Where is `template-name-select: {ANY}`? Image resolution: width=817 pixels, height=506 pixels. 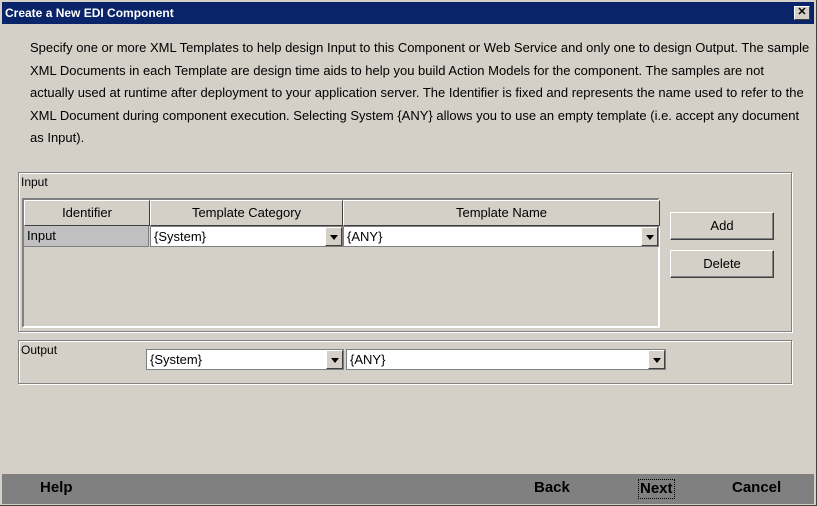 template-name-select: {ANY} is located at coordinates (501, 236).